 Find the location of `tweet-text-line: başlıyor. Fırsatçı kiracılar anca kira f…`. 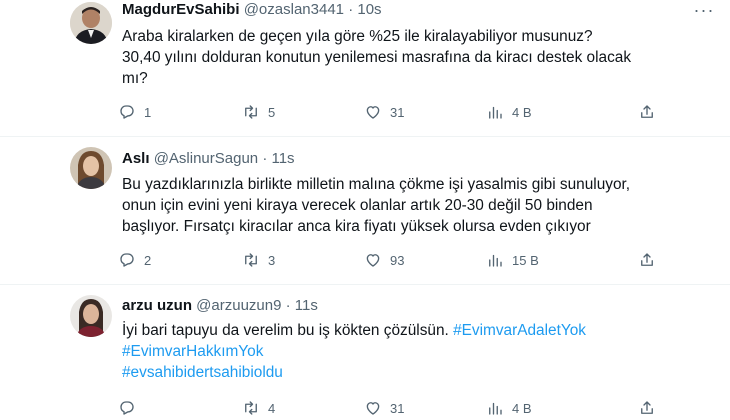

tweet-text-line: başlıyor. Fırsatçı kiracılar anca kira f… is located at coordinates (356, 226).